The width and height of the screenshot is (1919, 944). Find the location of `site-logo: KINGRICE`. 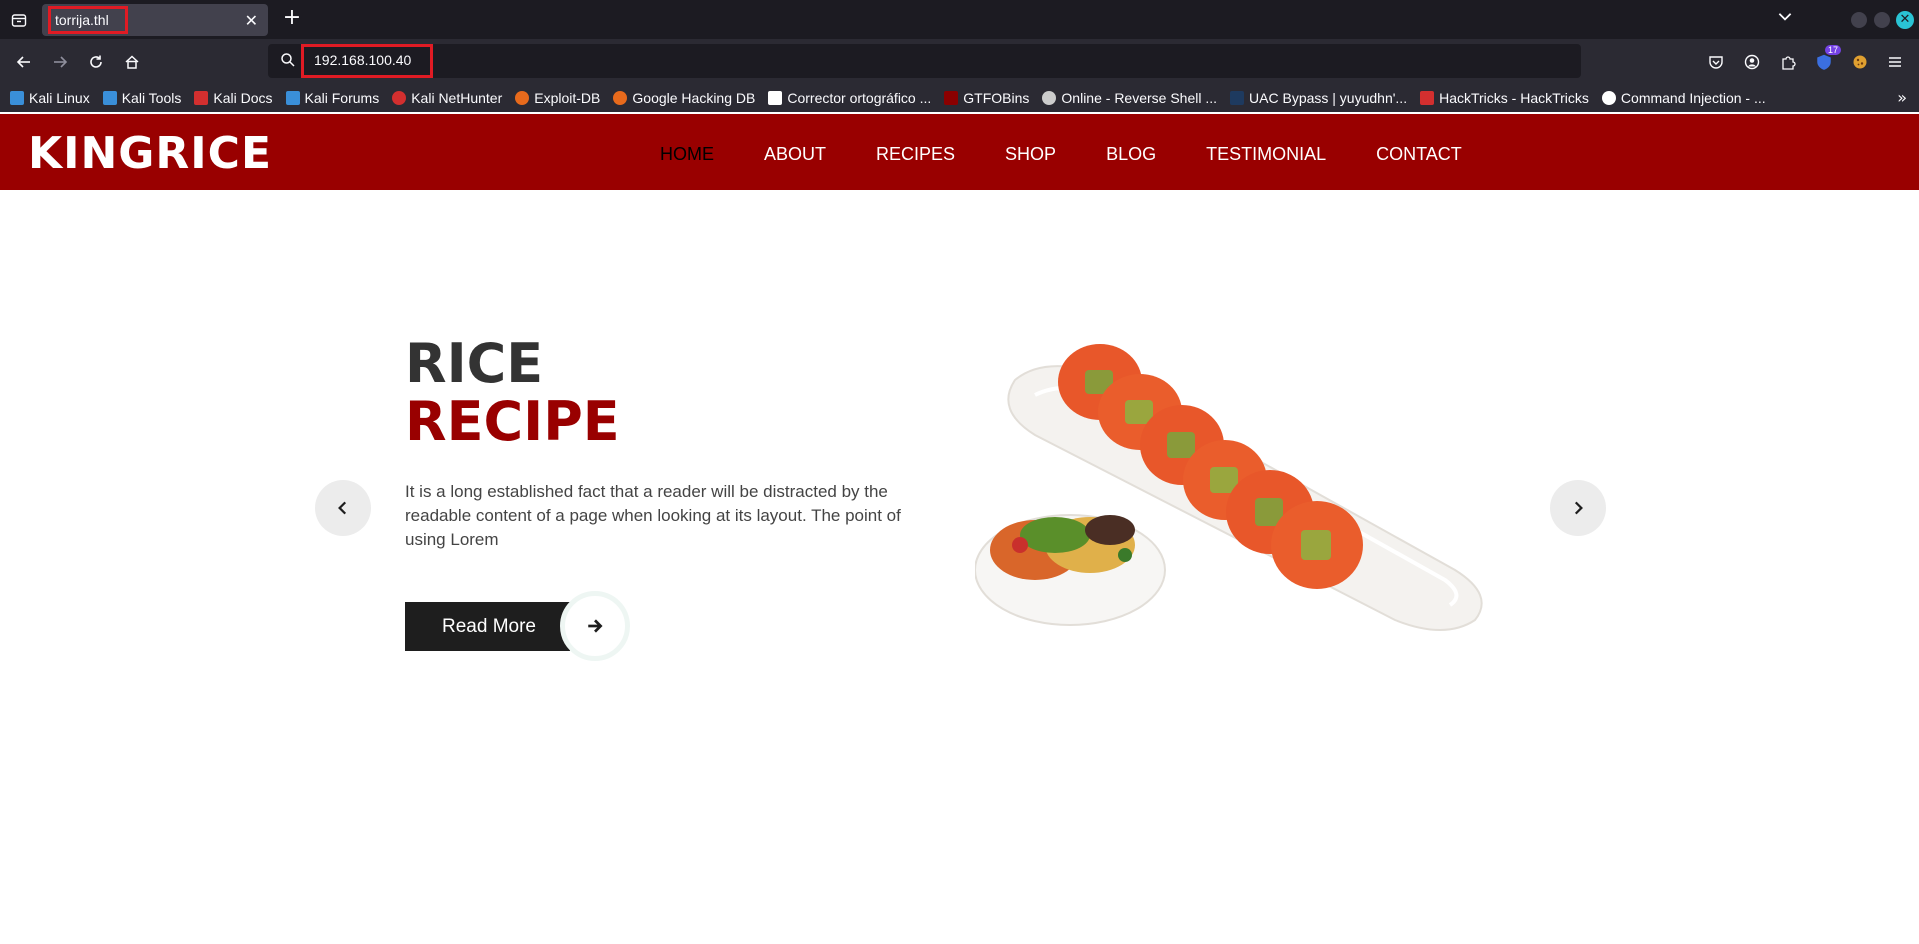

site-logo: KINGRICE is located at coordinates (150, 153).